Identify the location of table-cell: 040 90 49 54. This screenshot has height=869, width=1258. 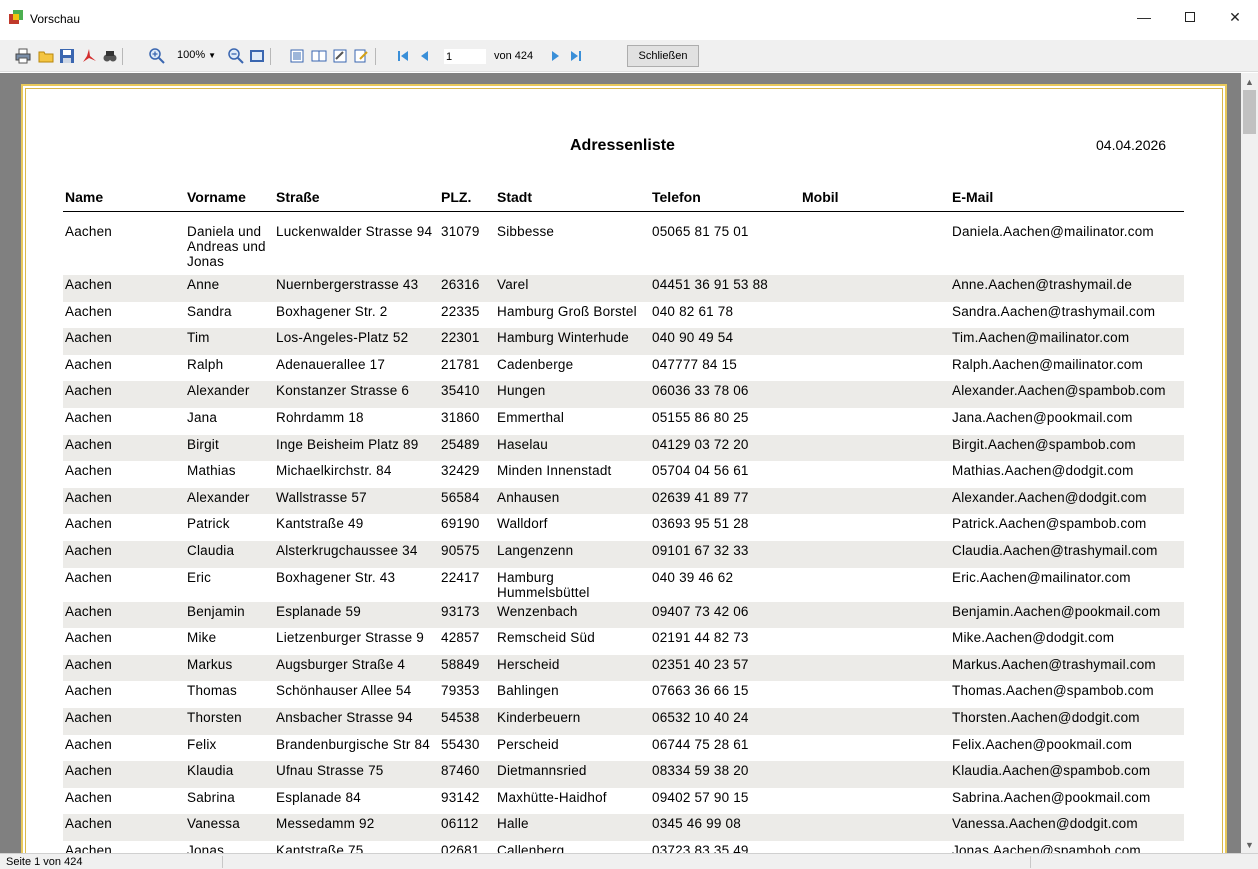
(725, 341).